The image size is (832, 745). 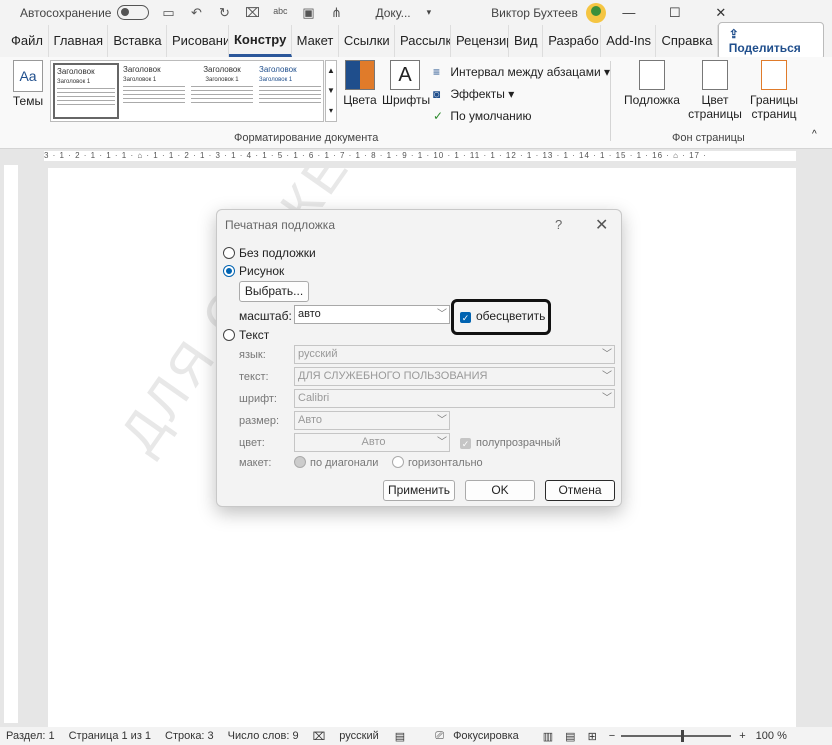 What do you see at coordinates (715, 90) in the screenshot?
I see `page-color-button: Цвет страницы` at bounding box center [715, 90].